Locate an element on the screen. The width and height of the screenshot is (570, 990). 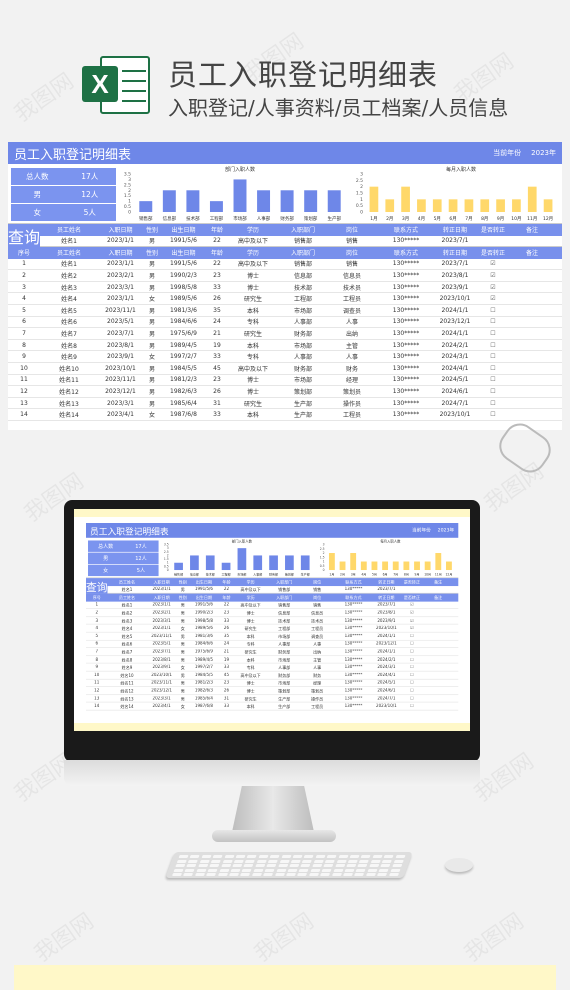
table-cell: 经理 is located at coordinates (317, 683).